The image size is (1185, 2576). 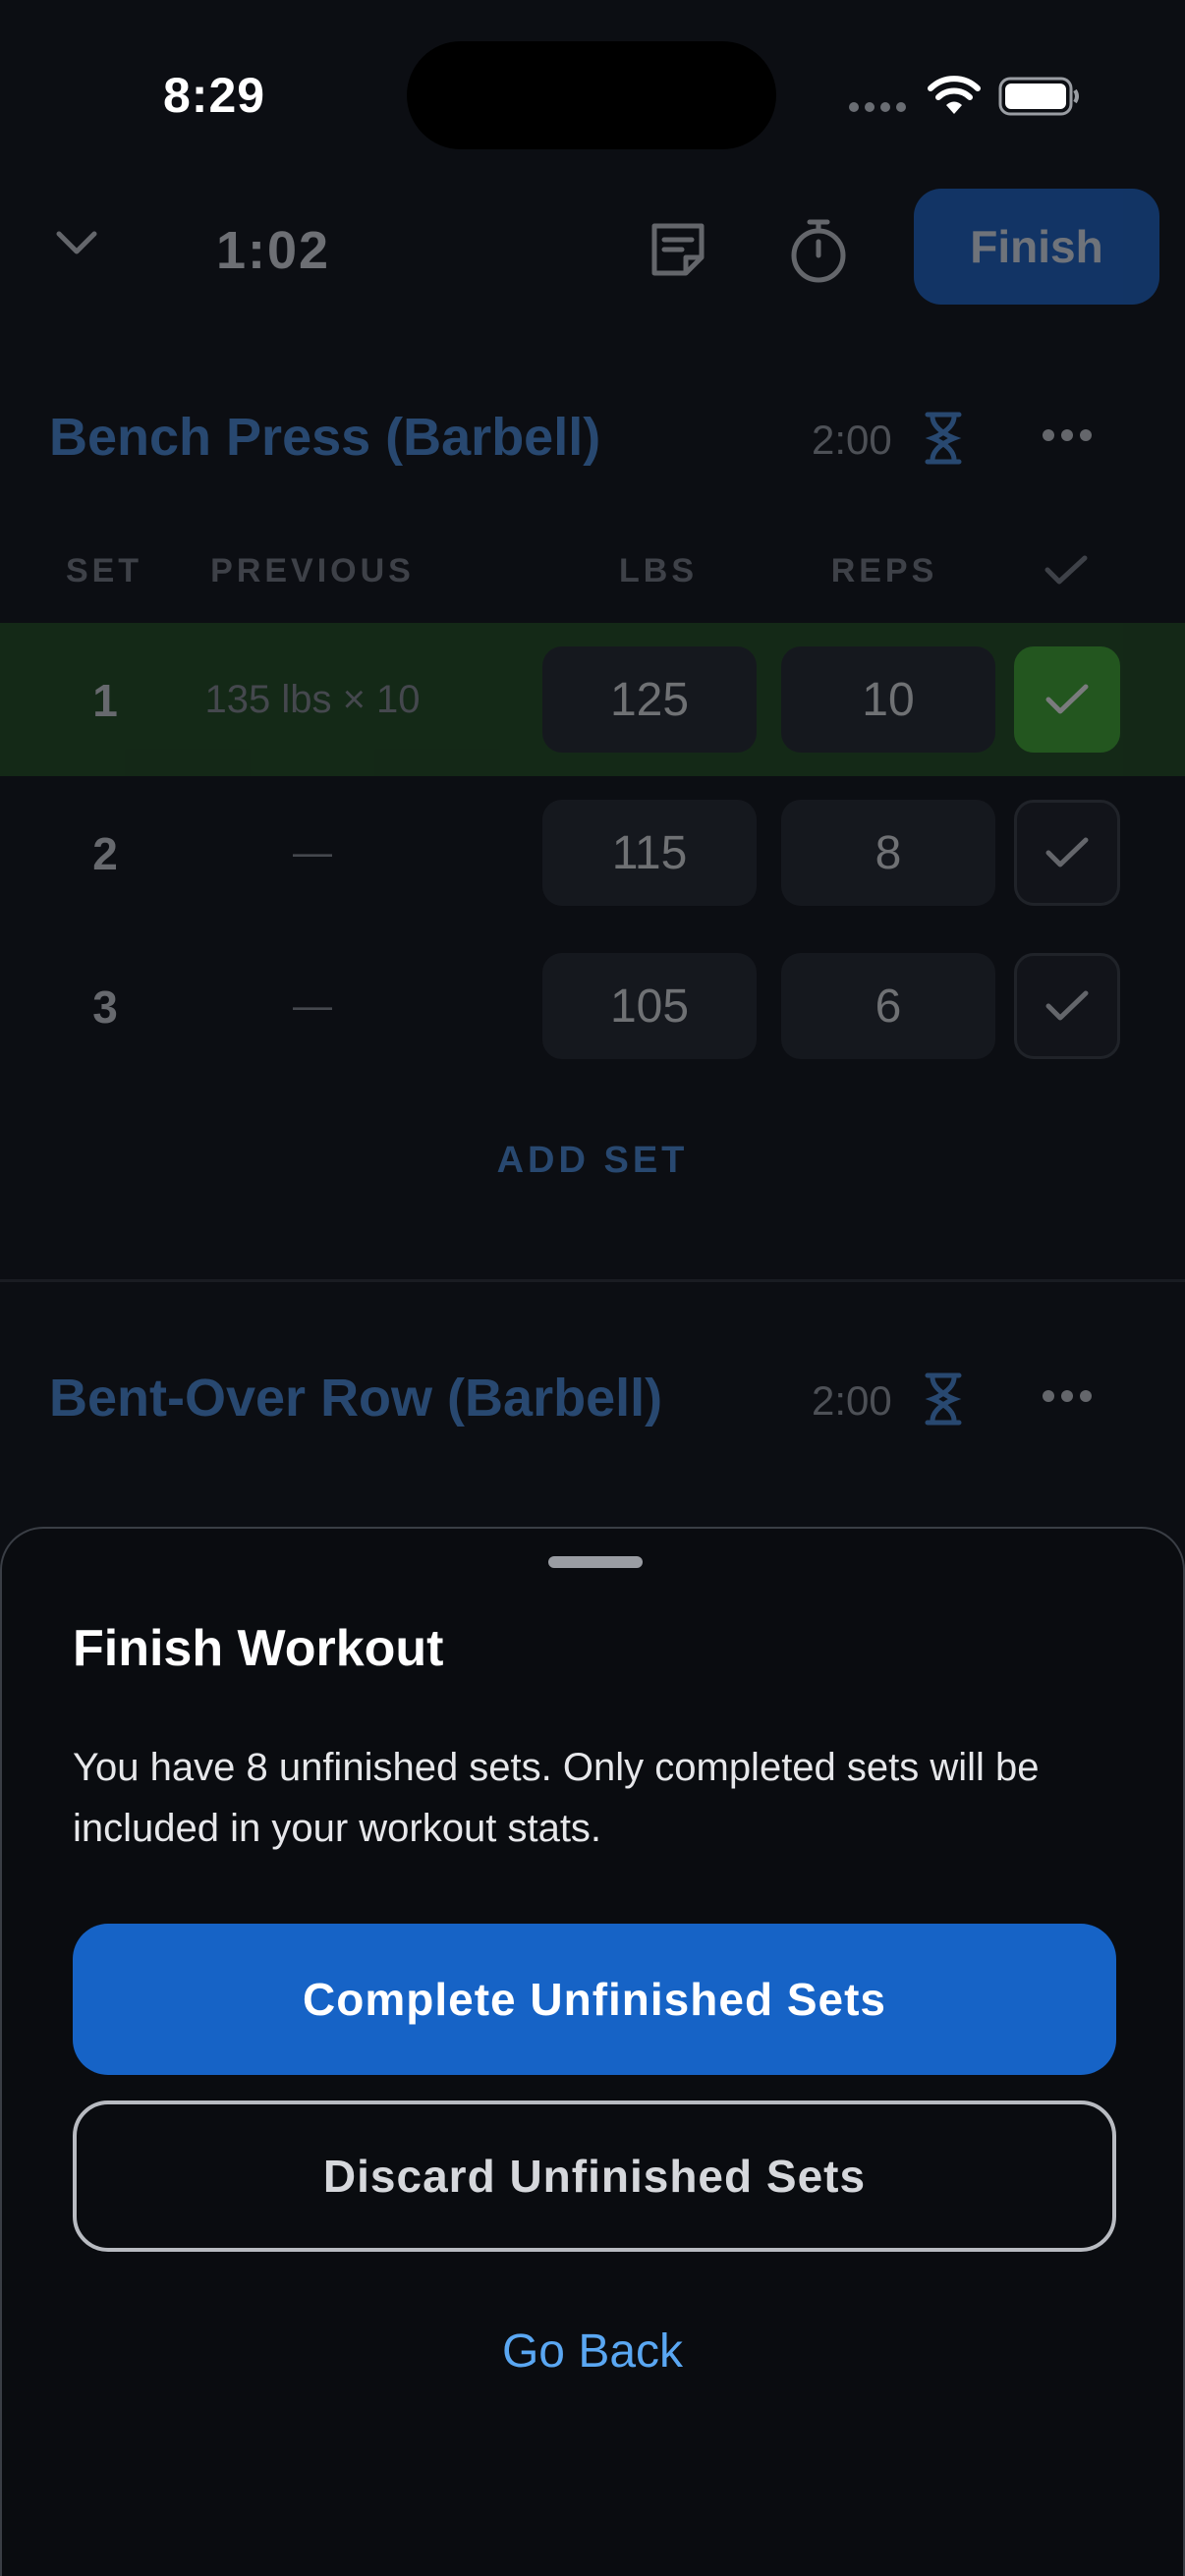 I want to click on notes-icon, so click(x=678, y=252).